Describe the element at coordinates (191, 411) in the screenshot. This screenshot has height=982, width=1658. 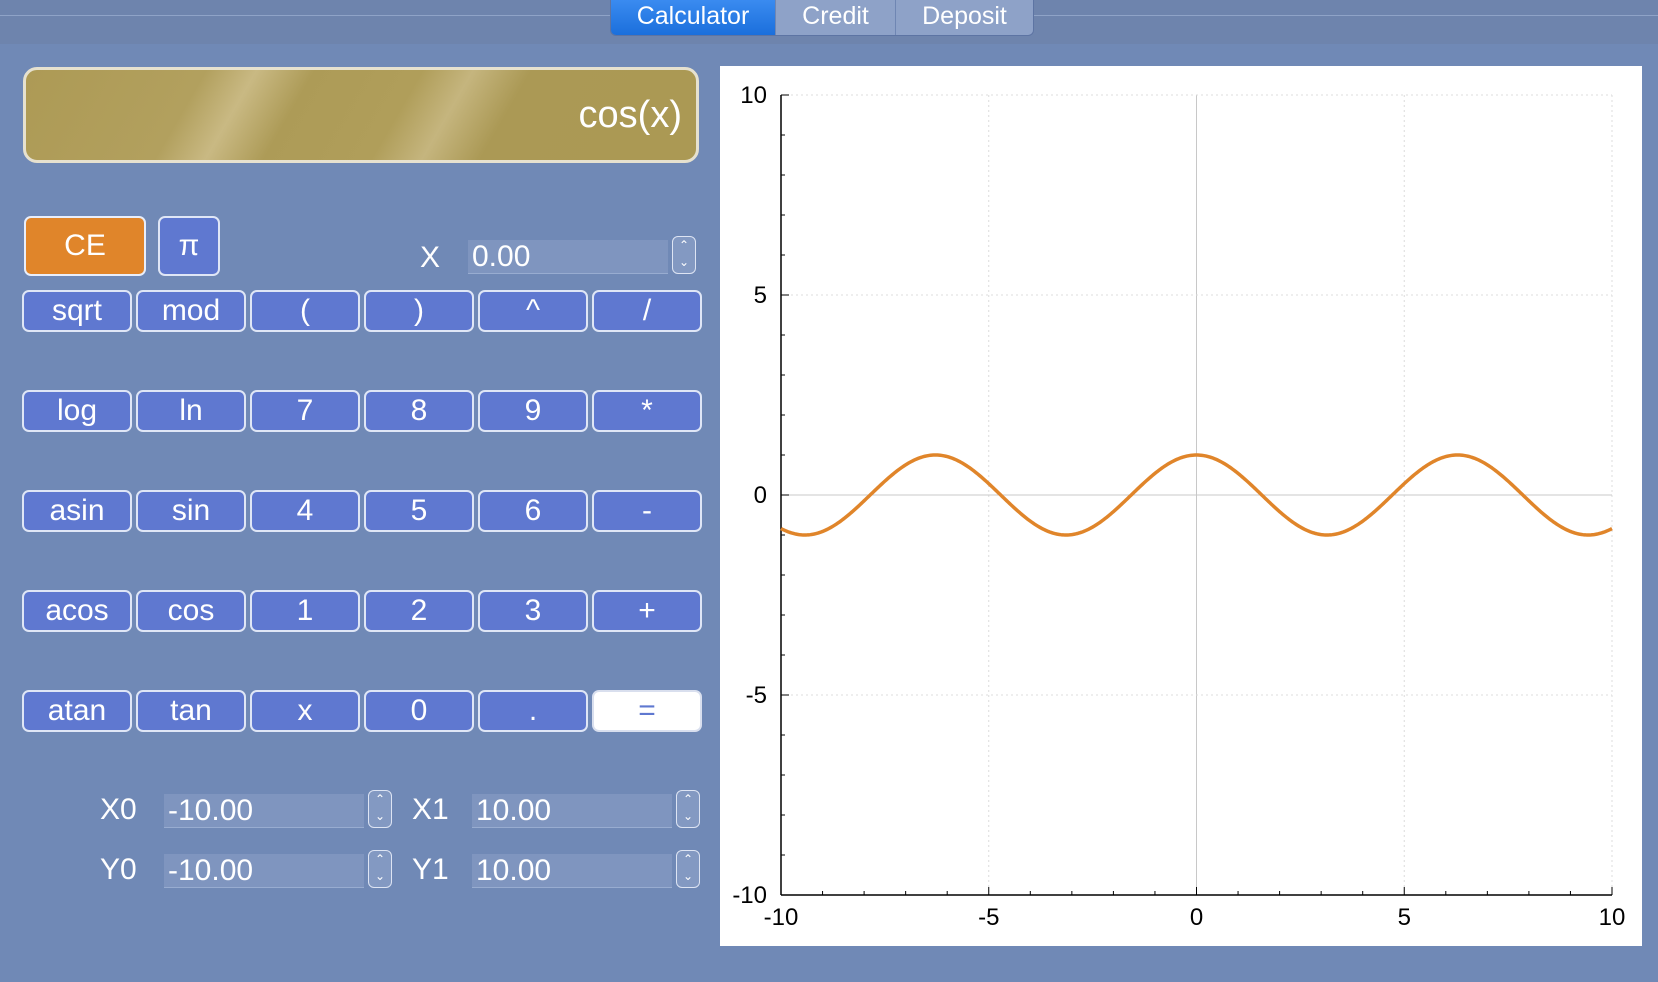
I see `ln-button: ln` at that location.